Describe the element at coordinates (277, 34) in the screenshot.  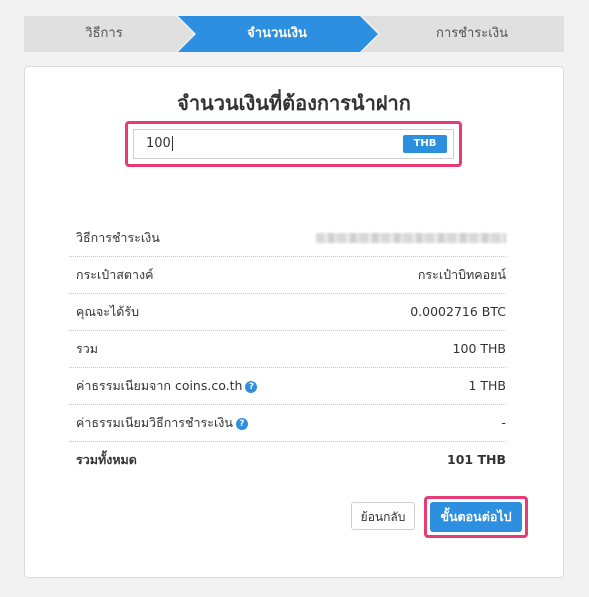
I see `step-amount: จำนวนเงิน` at that location.